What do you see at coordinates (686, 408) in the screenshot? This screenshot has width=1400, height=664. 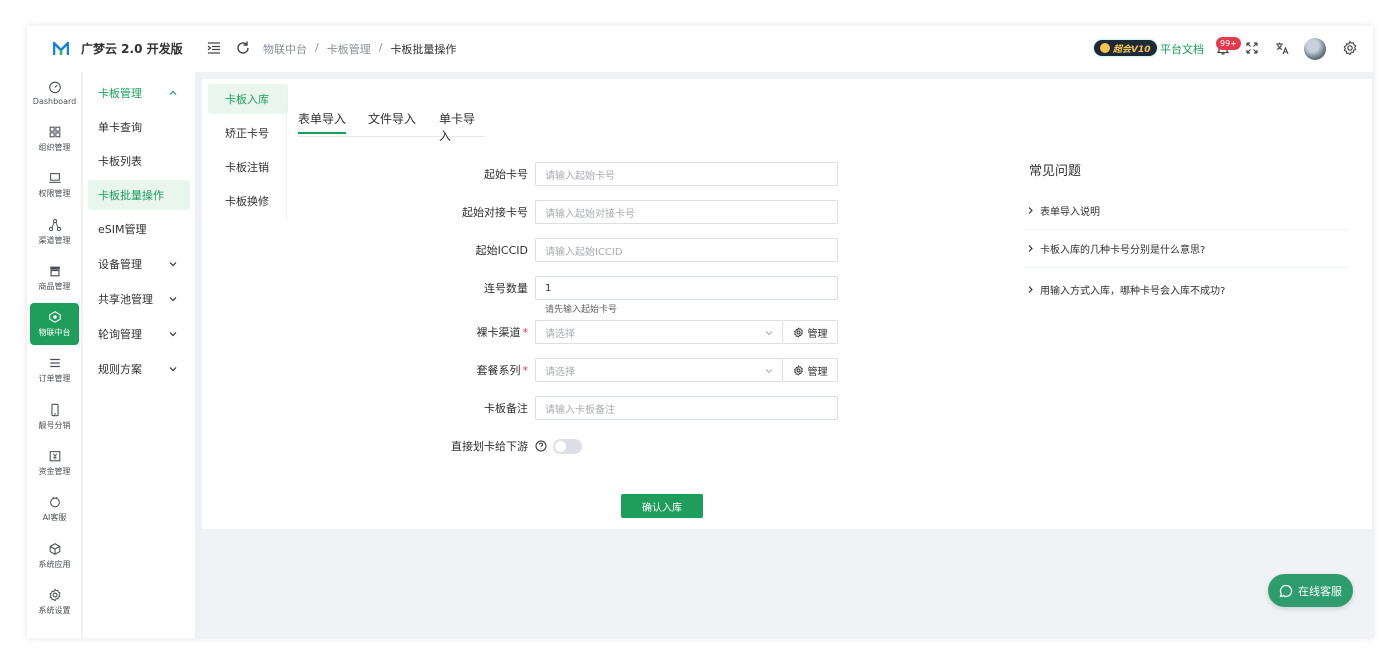 I see `remark-input: 请输入卡板备注` at bounding box center [686, 408].